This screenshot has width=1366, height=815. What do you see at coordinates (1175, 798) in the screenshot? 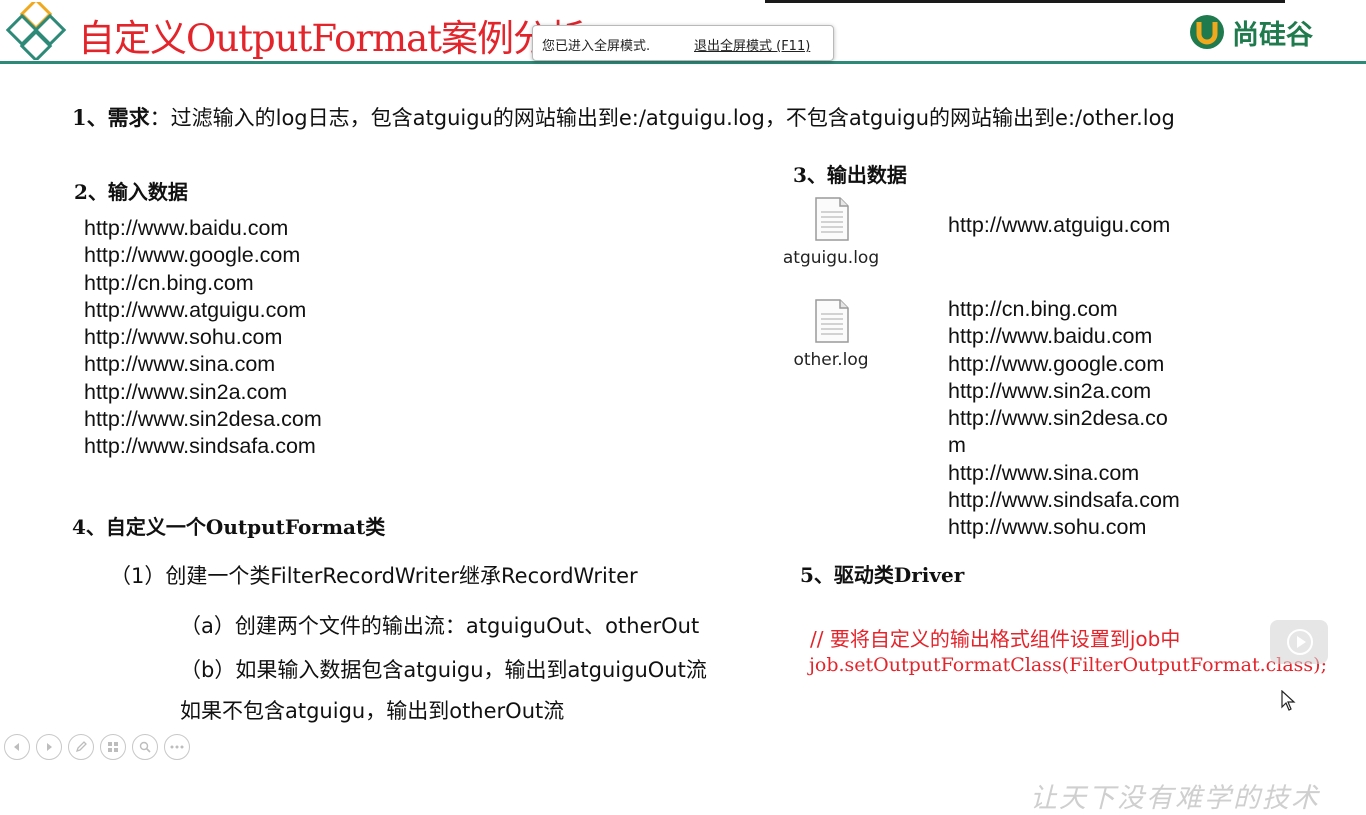
I see `watermark-slogan: 让天下没有难学的技术` at bounding box center [1175, 798].